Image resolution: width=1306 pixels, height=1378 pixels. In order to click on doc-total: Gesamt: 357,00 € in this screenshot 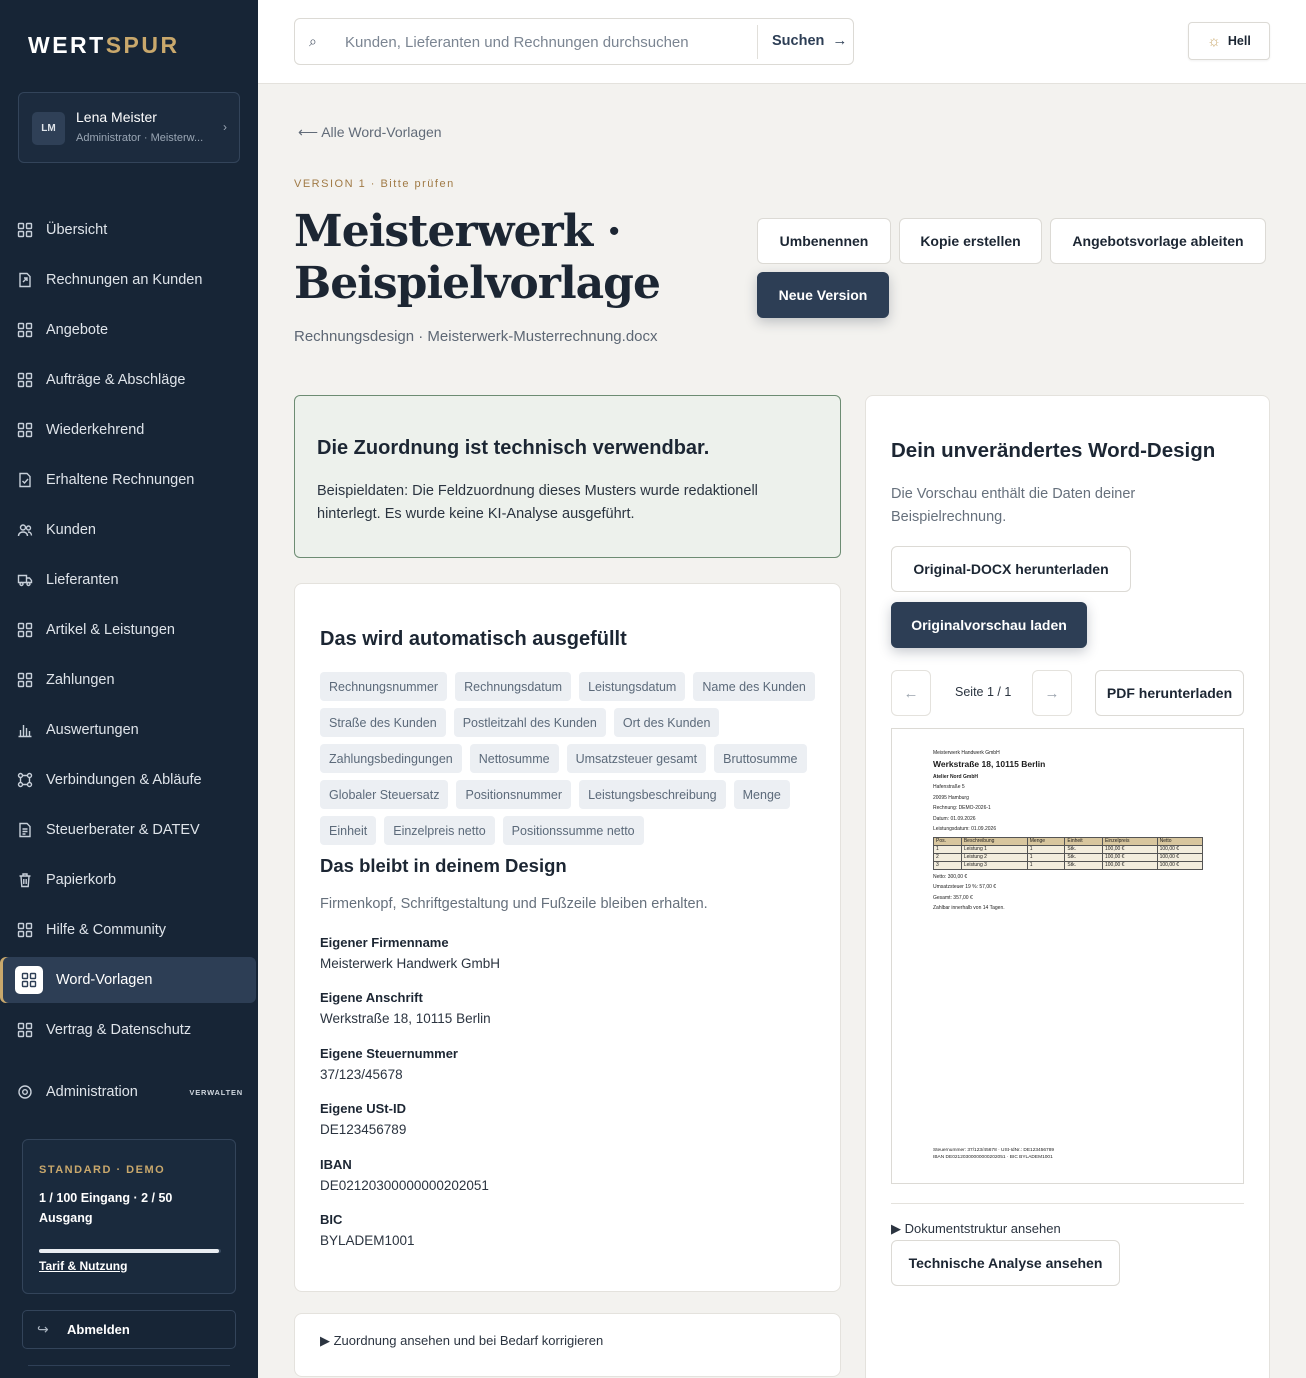, I will do `click(953, 897)`.